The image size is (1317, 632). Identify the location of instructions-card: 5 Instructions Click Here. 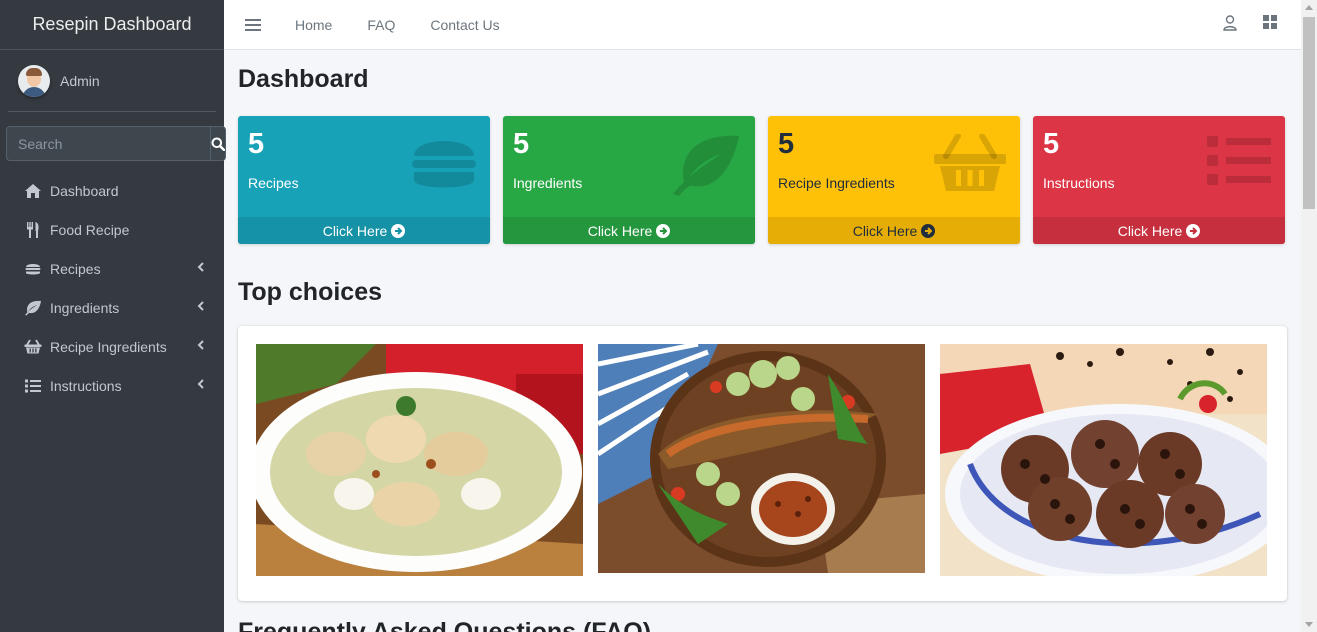
(1159, 180).